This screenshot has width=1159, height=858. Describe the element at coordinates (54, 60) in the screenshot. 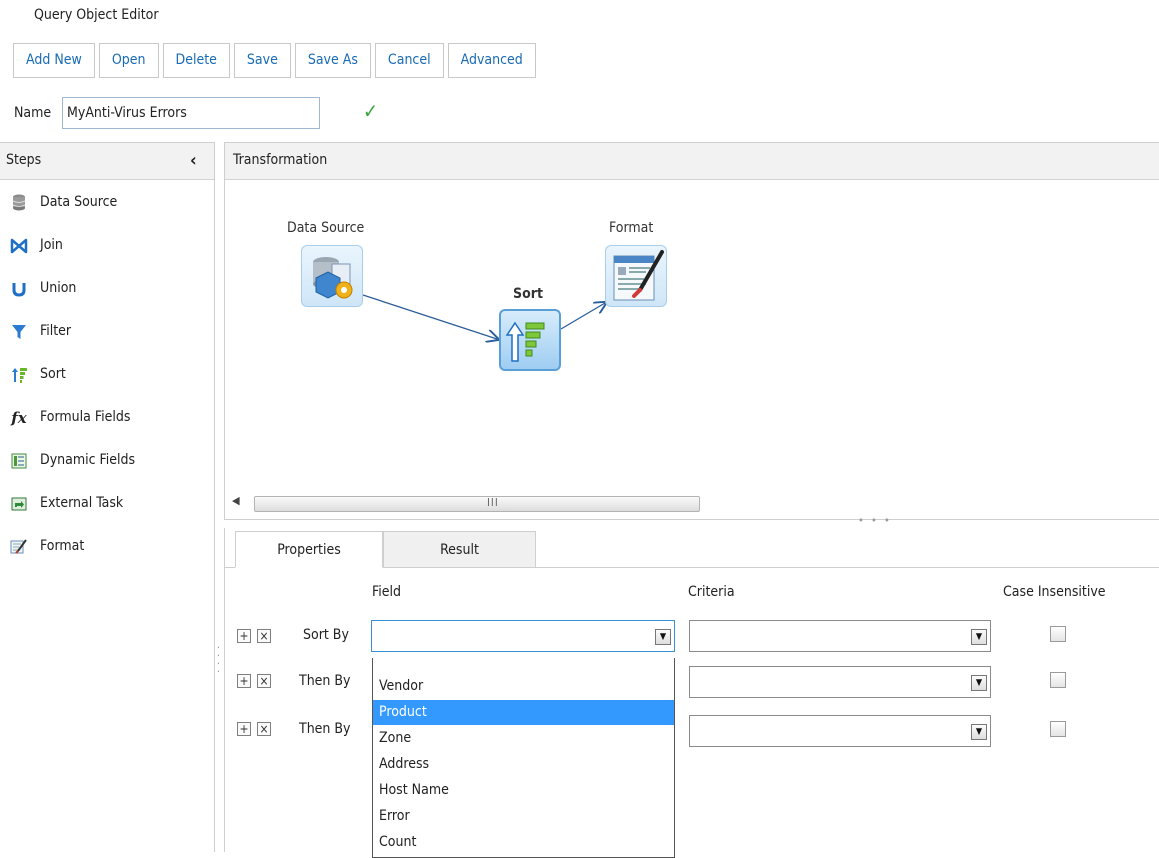

I see `add-new-button: Add New` at that location.